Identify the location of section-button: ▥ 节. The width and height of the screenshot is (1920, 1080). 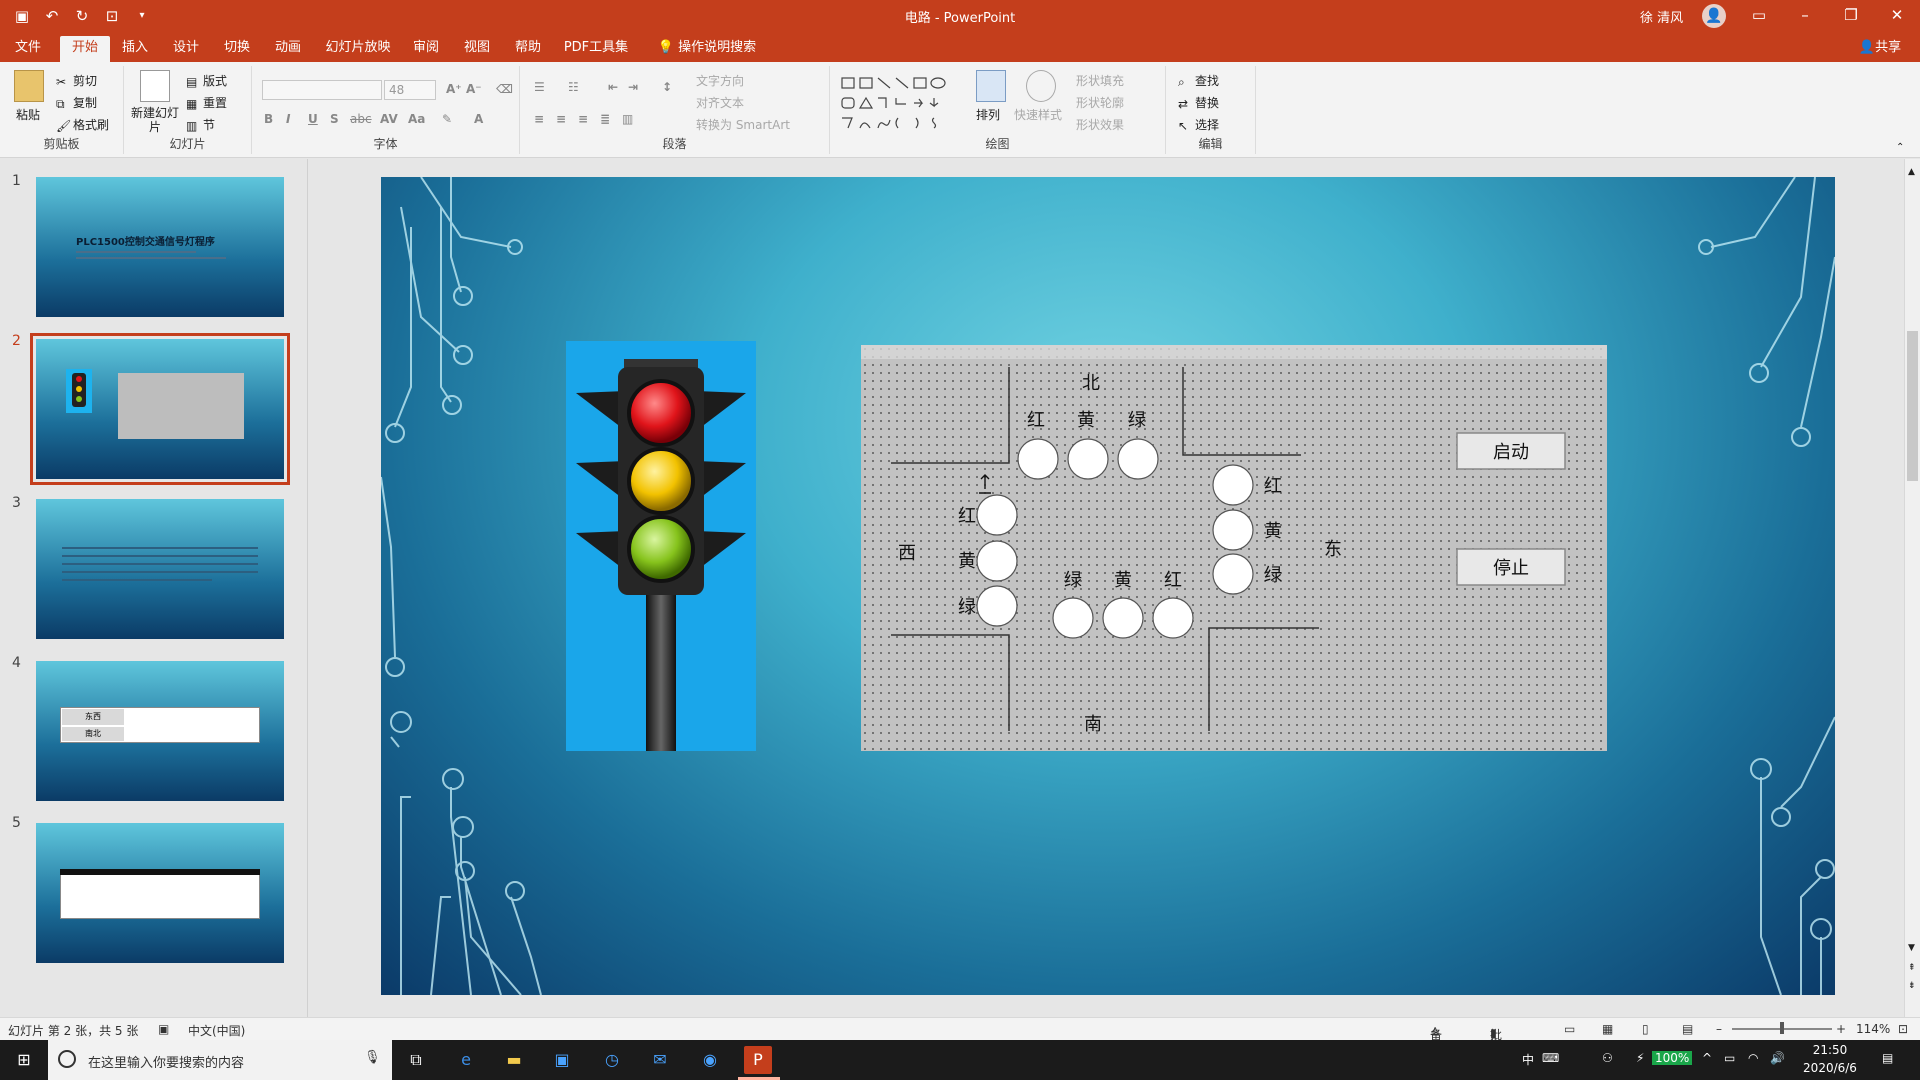
(200, 124).